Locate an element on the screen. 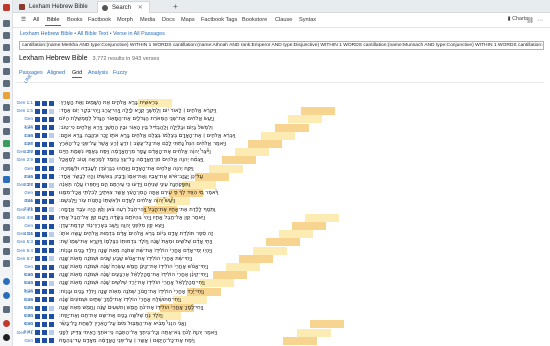  search-kind-factbook-tags: Factbook Tags is located at coordinates (219, 20).